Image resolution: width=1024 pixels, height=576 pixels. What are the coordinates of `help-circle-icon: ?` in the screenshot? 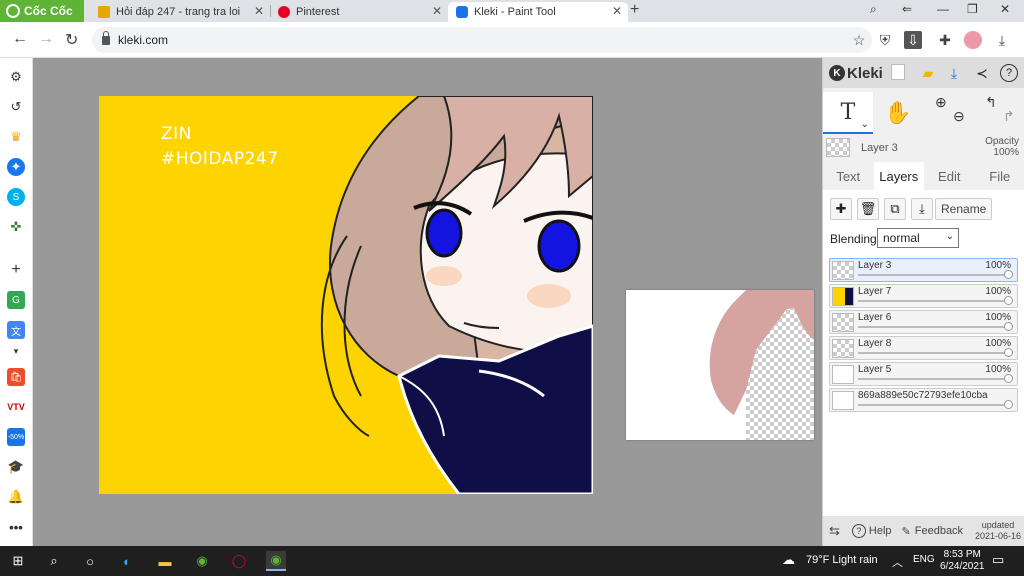 It's located at (858, 531).